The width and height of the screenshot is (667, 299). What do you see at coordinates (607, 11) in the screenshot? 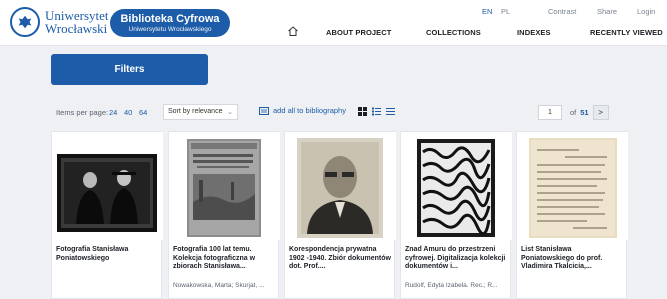
I see `share-link: Share` at bounding box center [607, 11].